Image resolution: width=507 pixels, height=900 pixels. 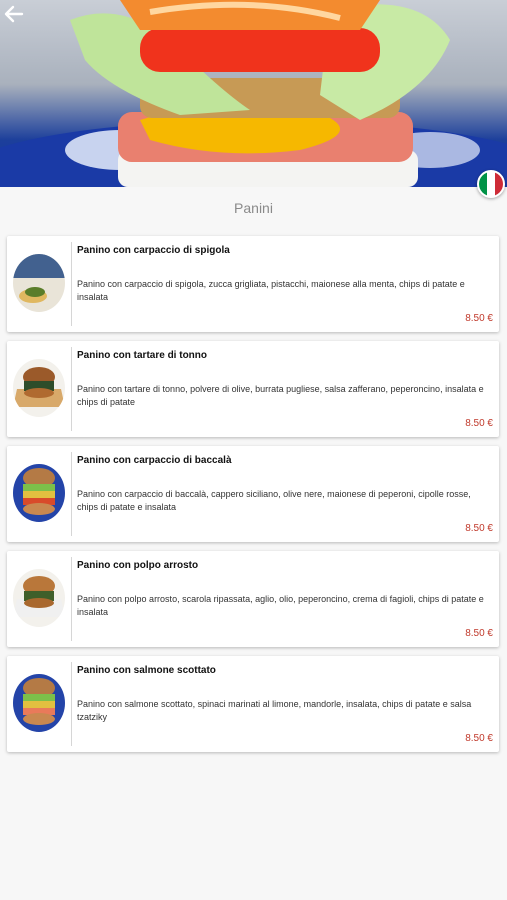 I want to click on item-title: Panino con tartare di tonno, so click(x=142, y=355).